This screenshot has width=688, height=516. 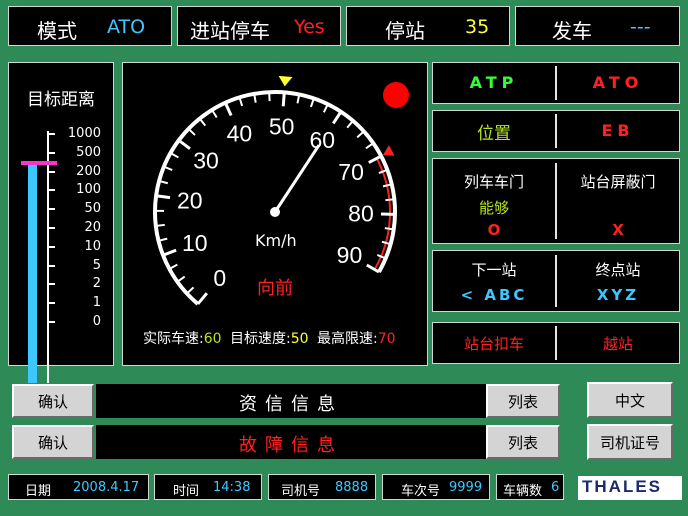 What do you see at coordinates (405, 31) in the screenshot?
I see `stop-label: 停站` at bounding box center [405, 31].